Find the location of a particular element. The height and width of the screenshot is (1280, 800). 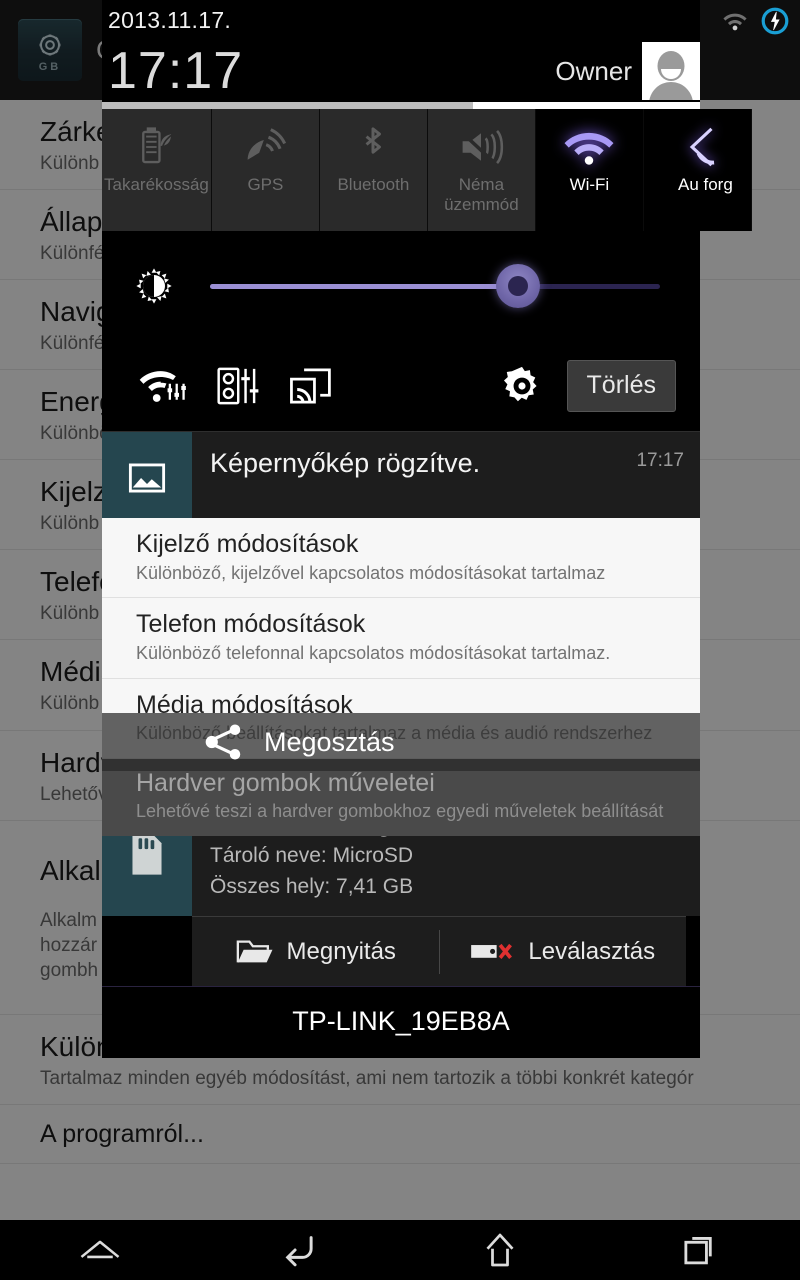

cast-icon is located at coordinates (311, 386).